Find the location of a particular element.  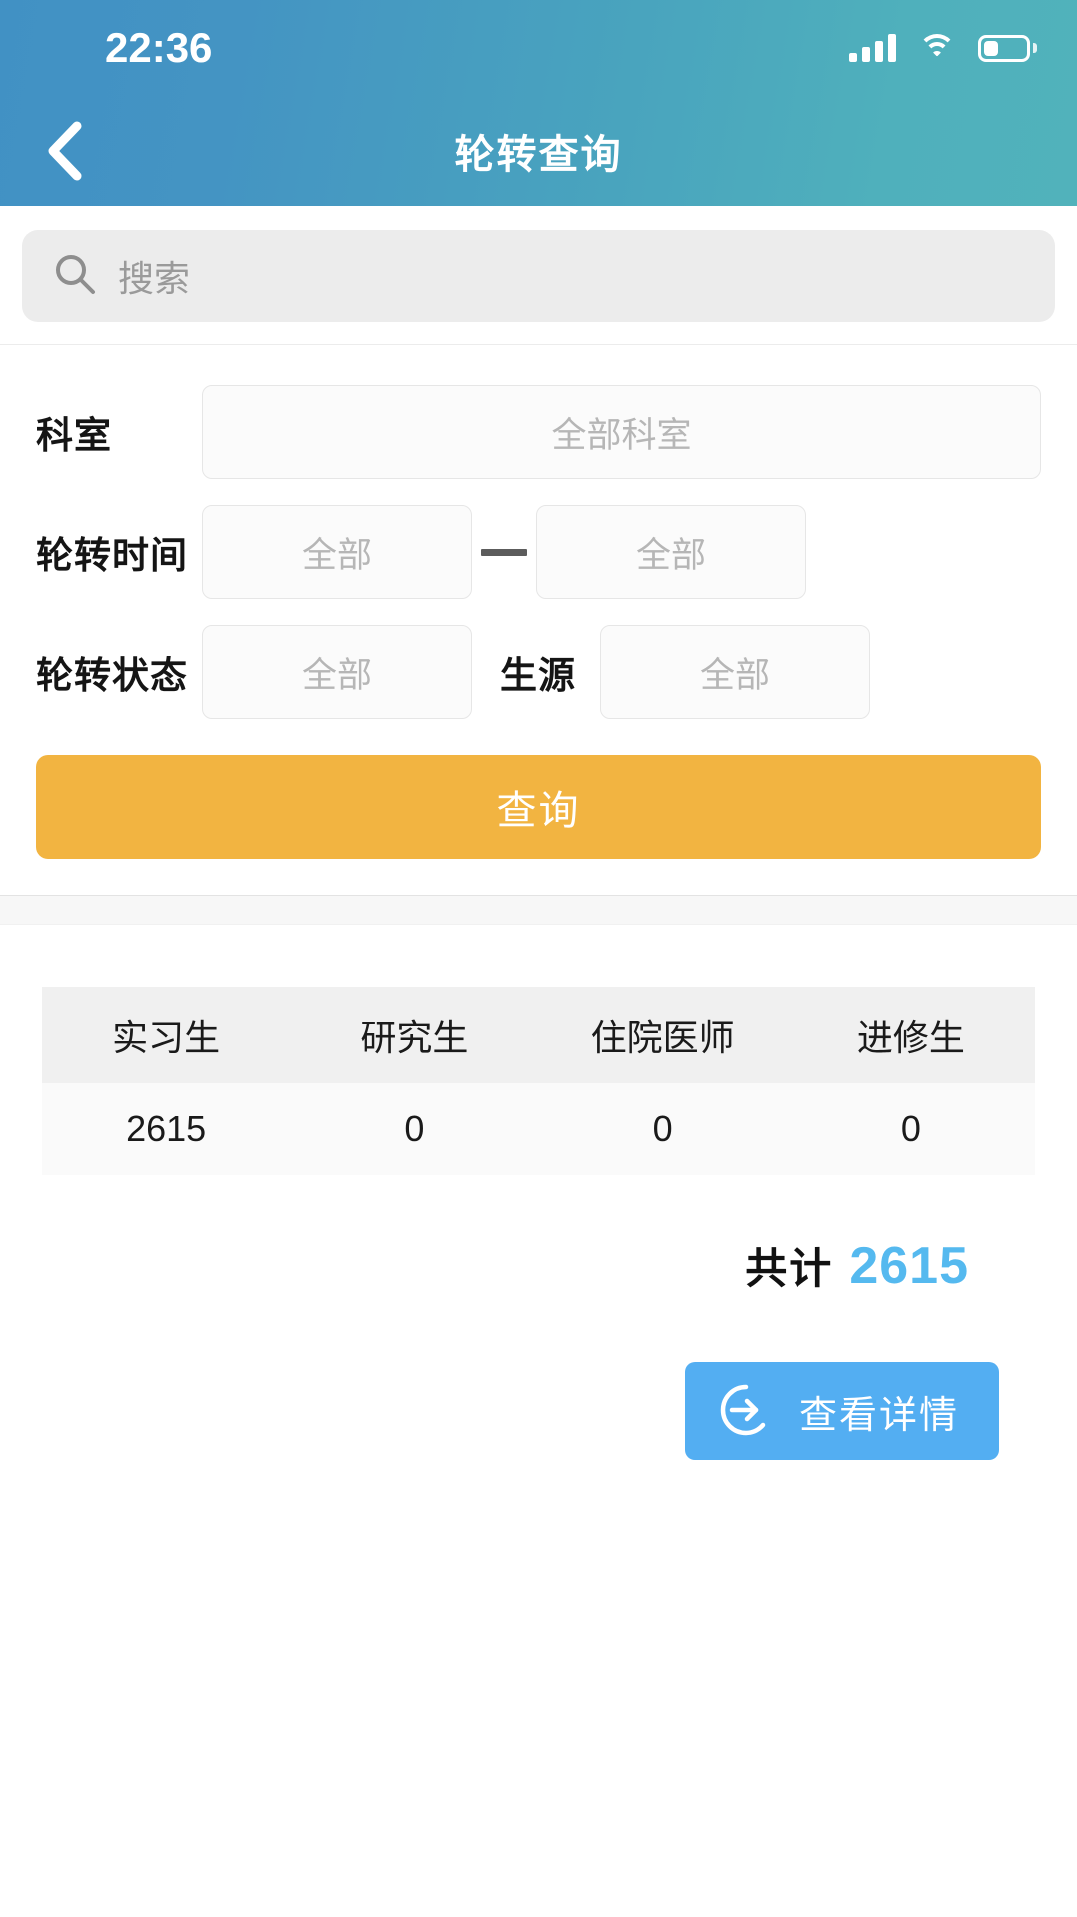

student-source-label: 生源 is located at coordinates (538, 675).